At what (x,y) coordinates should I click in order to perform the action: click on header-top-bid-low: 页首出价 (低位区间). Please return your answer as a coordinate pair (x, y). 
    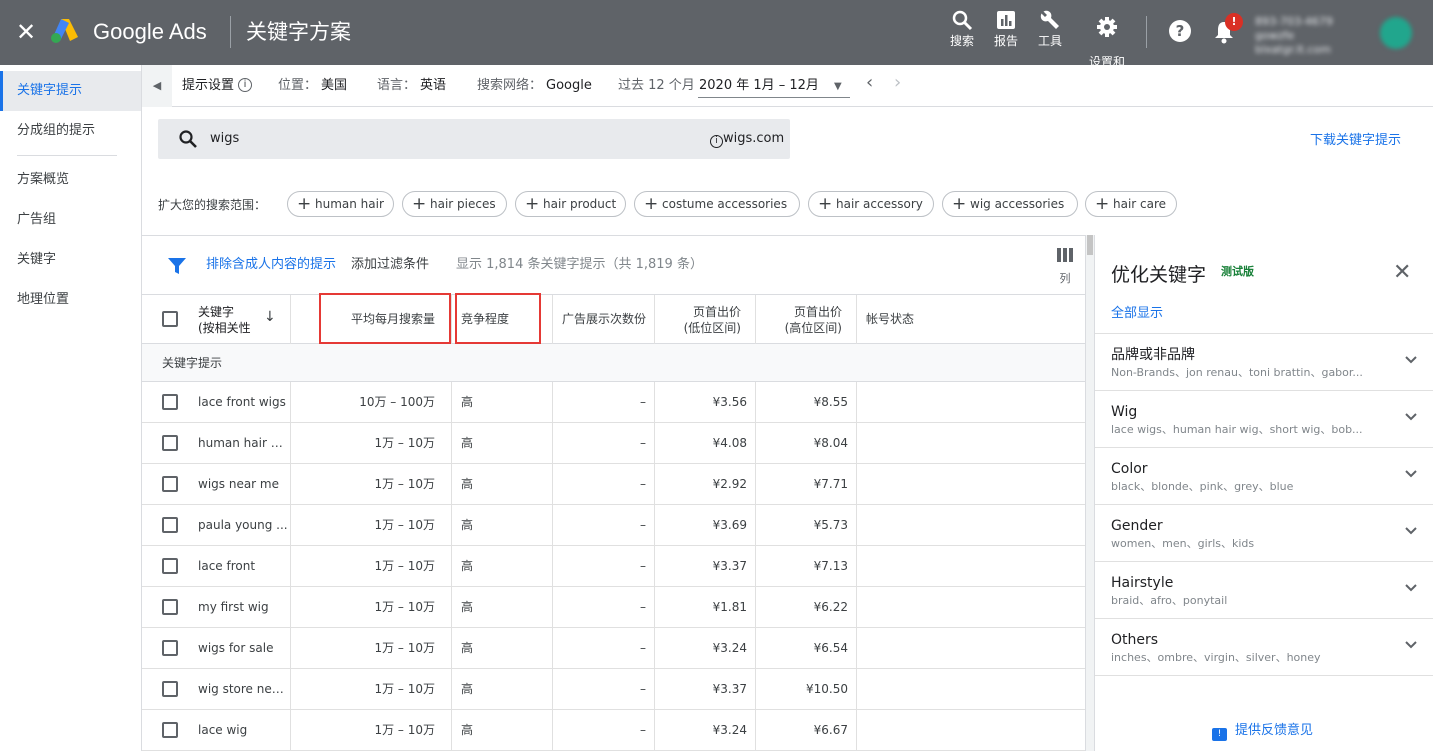
    Looking at the image, I should click on (704, 319).